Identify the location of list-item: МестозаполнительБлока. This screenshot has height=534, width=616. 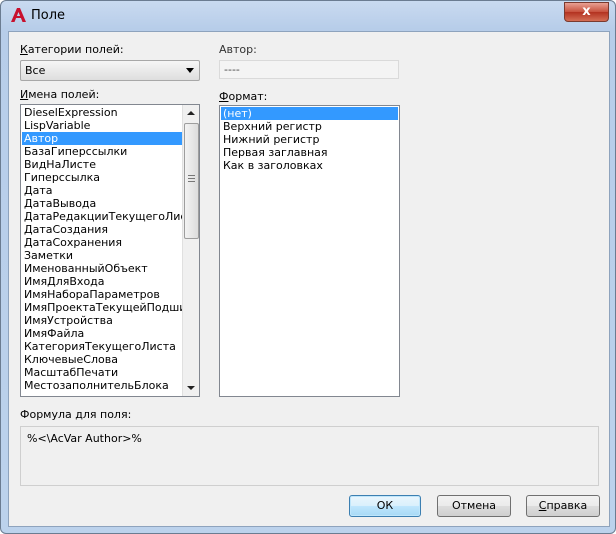
(102, 385).